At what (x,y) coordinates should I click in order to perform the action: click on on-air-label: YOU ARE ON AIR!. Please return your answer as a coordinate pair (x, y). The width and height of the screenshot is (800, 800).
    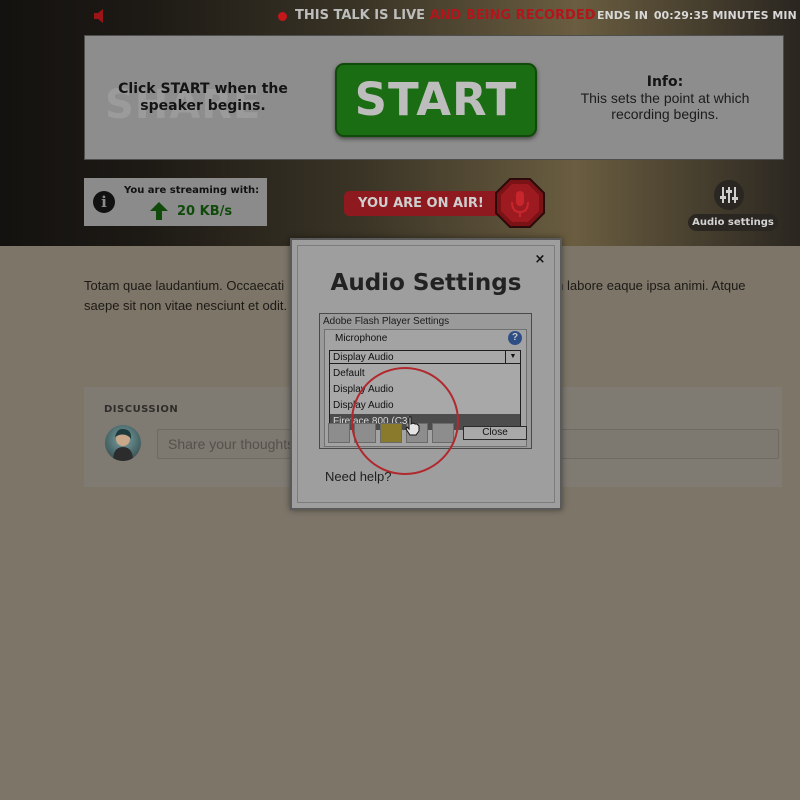
    Looking at the image, I should click on (421, 203).